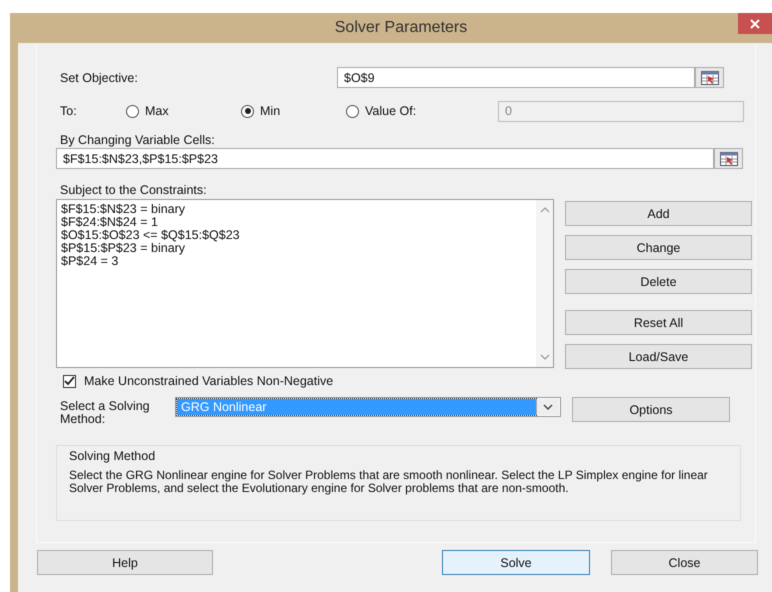  What do you see at coordinates (296, 235) in the screenshot?
I see `list-item: $O$15:$O$23 <= $Q$15:$Q$23` at bounding box center [296, 235].